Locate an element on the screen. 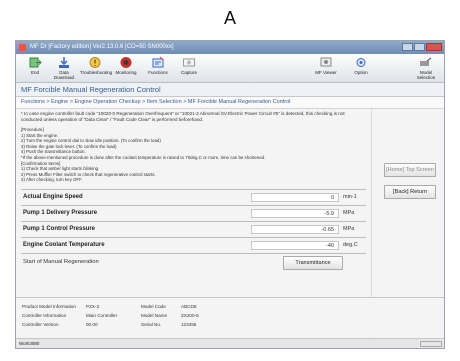  info-value: Main Controller is located at coordinates (102, 315).